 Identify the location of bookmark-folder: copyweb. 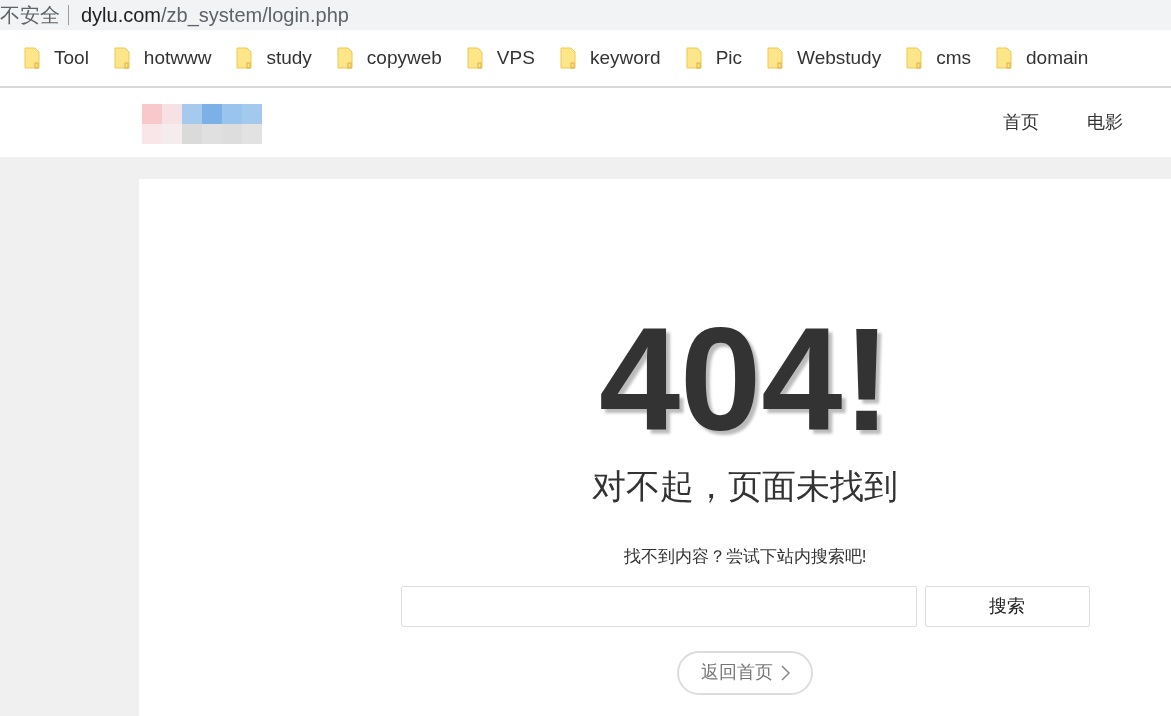
(395, 58).